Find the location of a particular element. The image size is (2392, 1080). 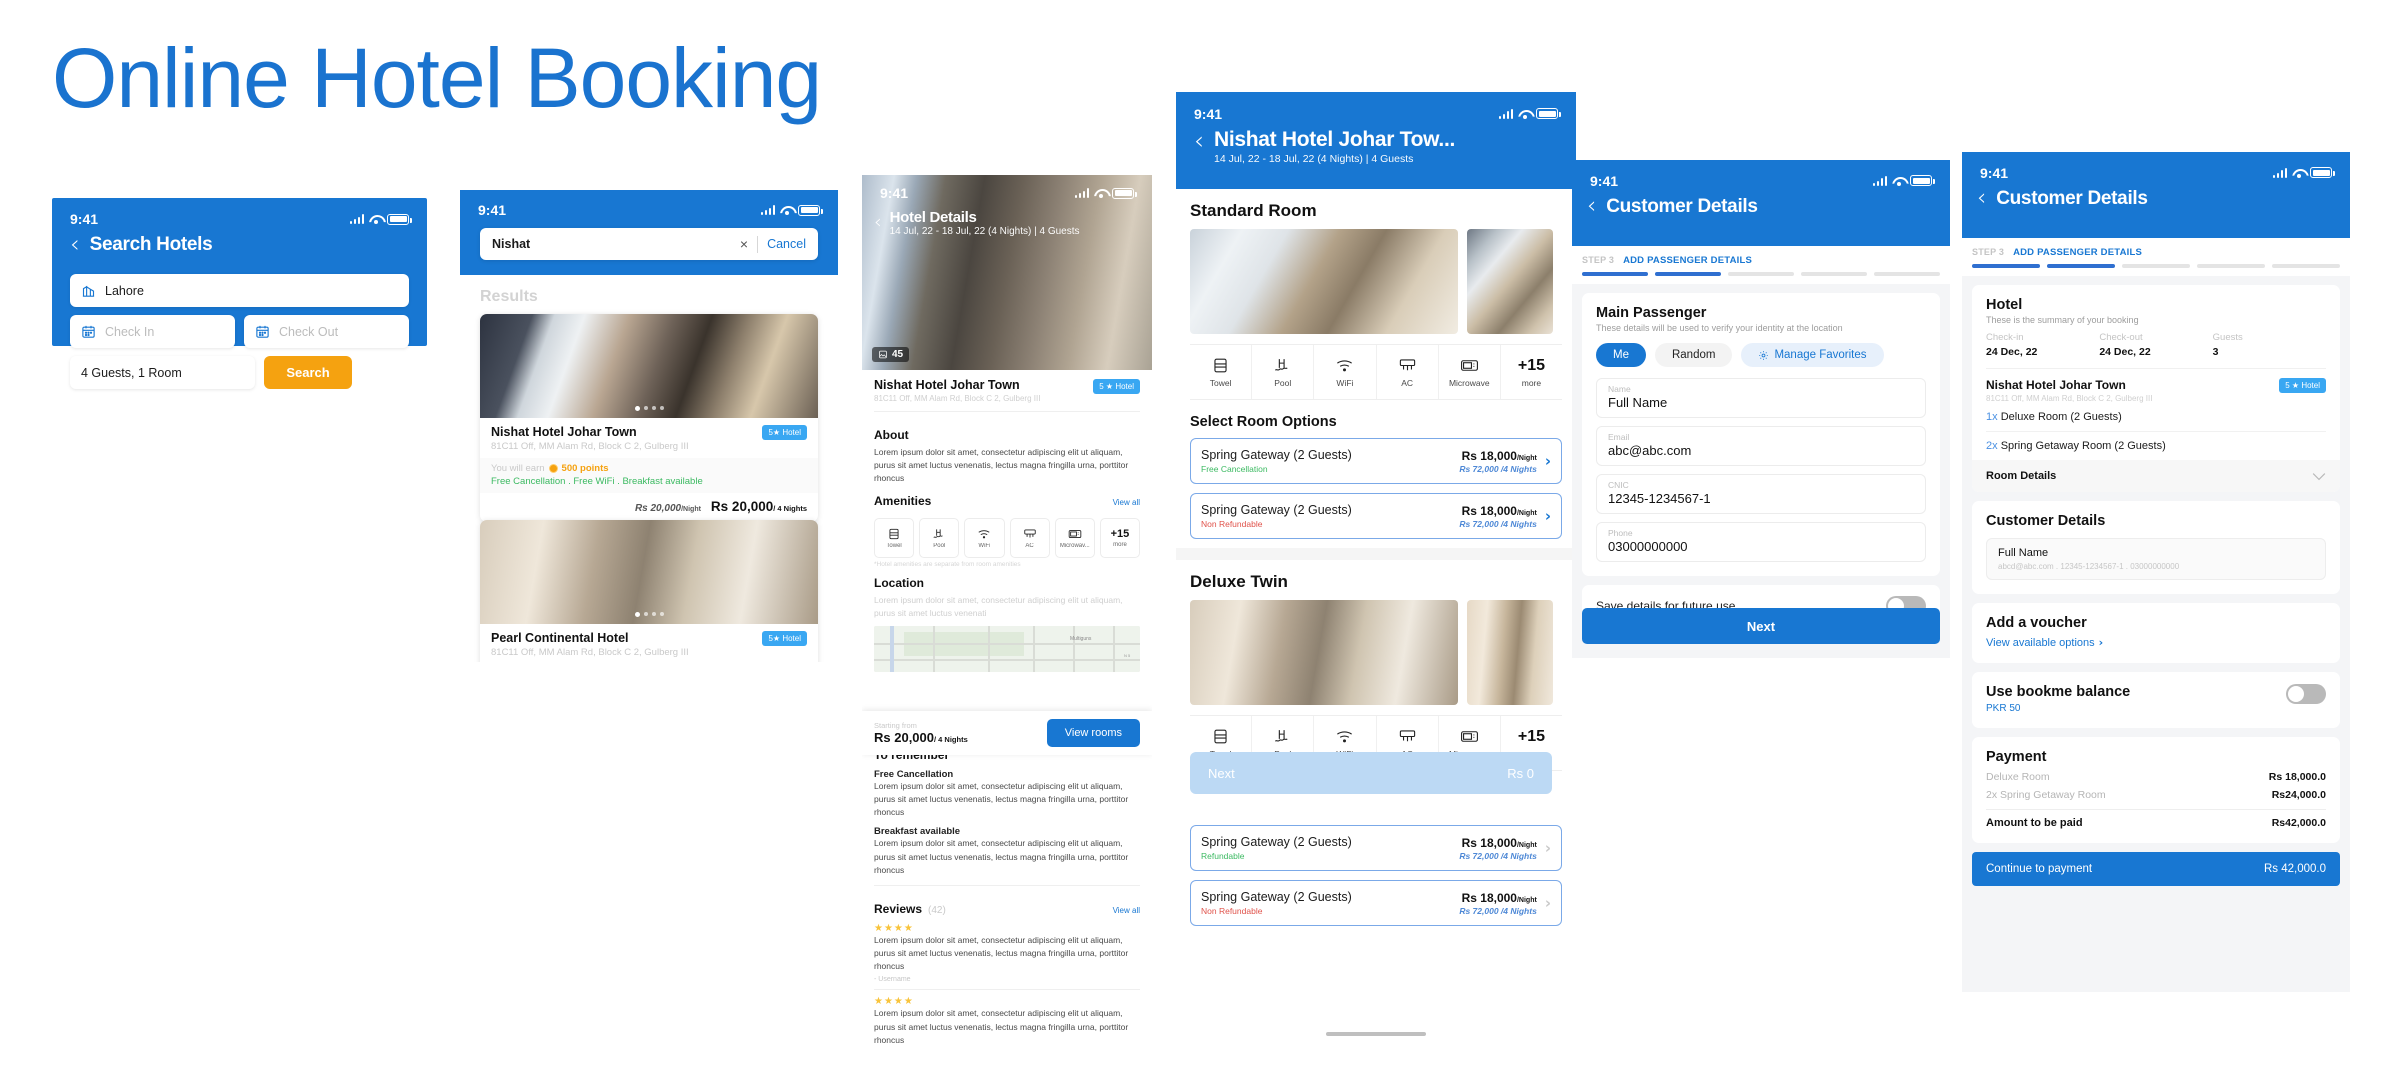

balance-textblock: Use bookme balance PKR 50 is located at coordinates (2058, 699).